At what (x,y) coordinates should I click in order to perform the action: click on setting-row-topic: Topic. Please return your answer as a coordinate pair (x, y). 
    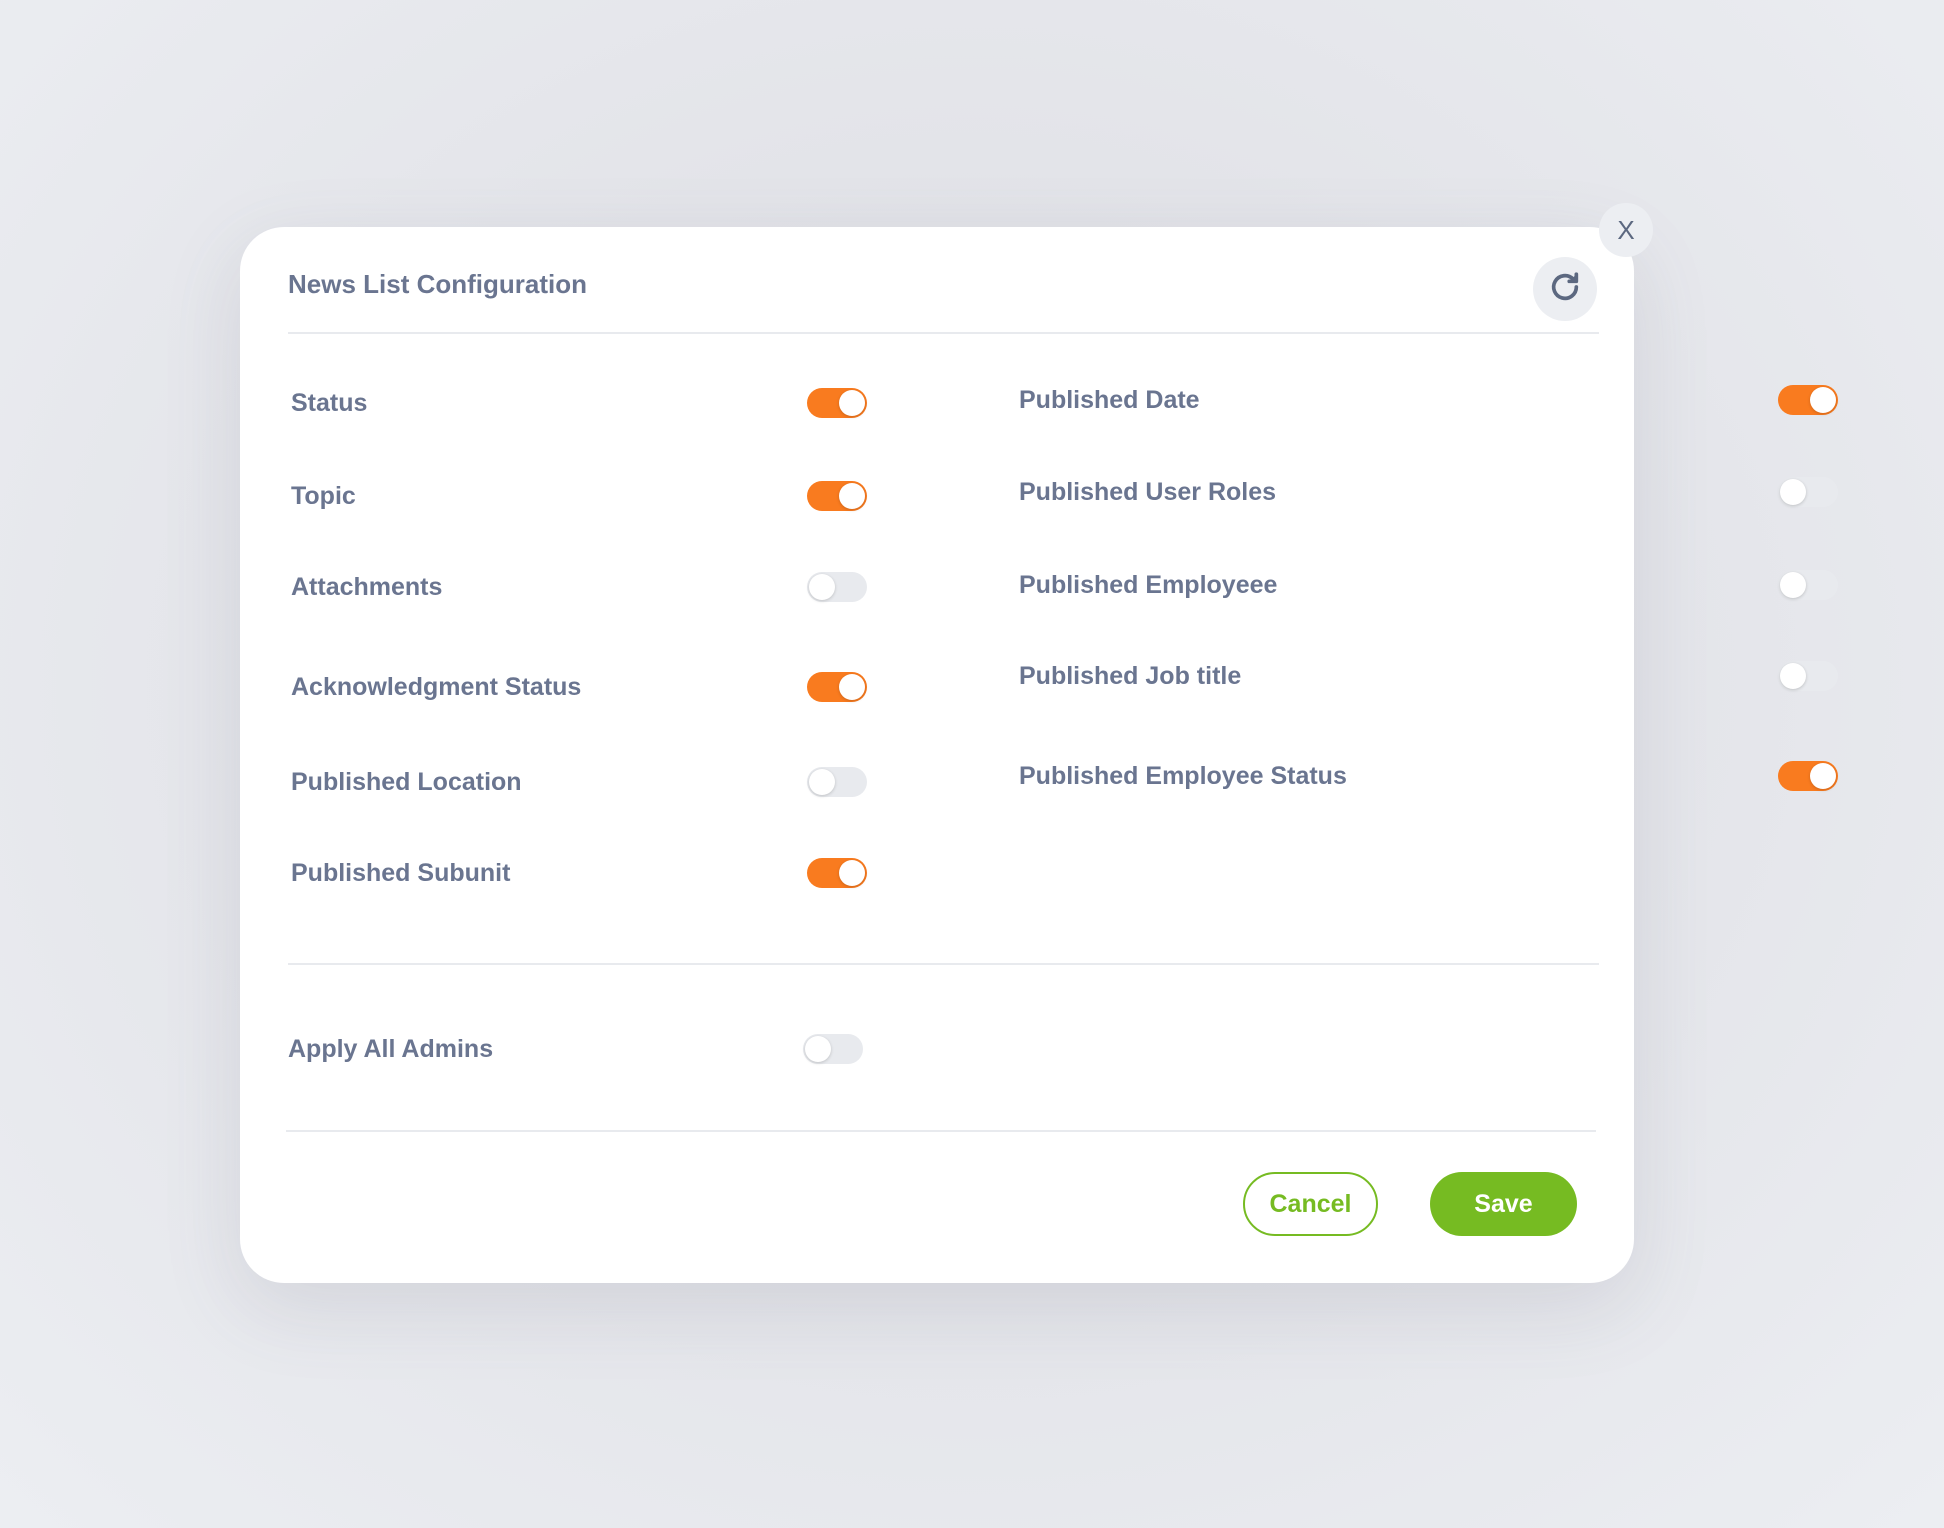
    Looking at the image, I should click on (579, 496).